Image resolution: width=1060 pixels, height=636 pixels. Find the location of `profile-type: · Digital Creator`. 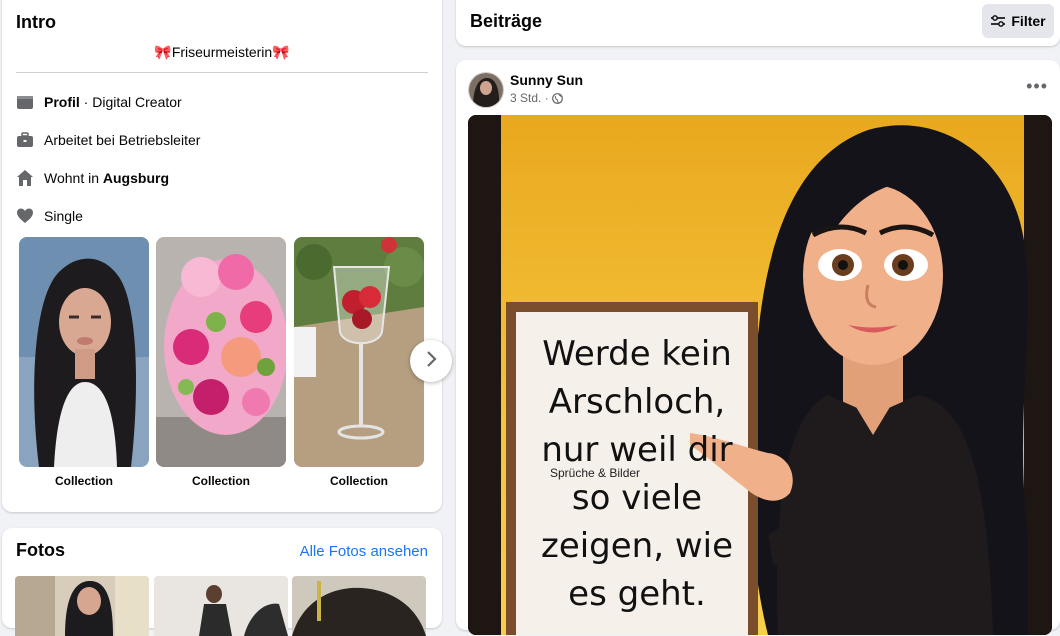

profile-type: · Digital Creator is located at coordinates (130, 102).